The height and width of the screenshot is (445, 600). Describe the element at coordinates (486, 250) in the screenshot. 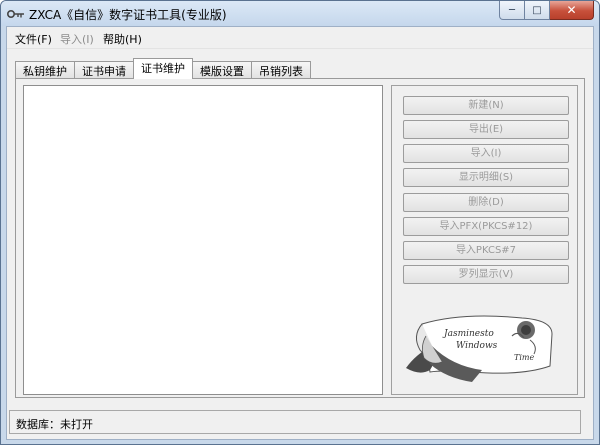

I see `import-pkcs7-button: 导入PKCS#7` at that location.